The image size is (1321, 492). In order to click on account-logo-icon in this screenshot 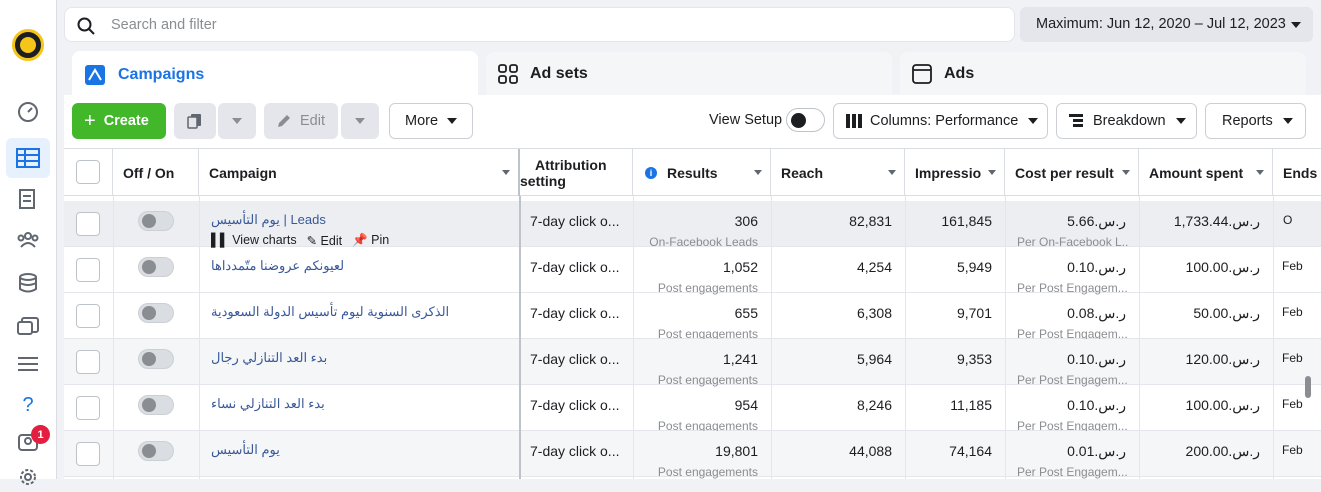, I will do `click(28, 45)`.